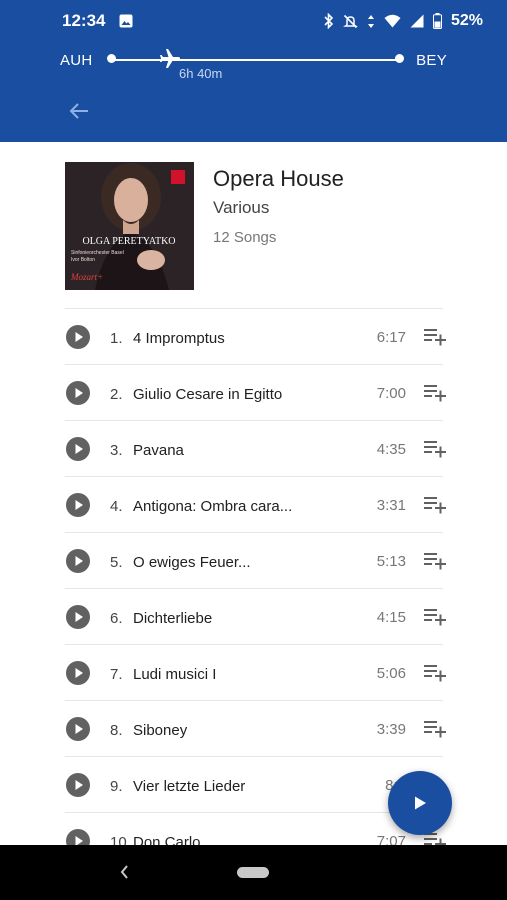 The image size is (507, 900). I want to click on track-number: 2., so click(116, 394).